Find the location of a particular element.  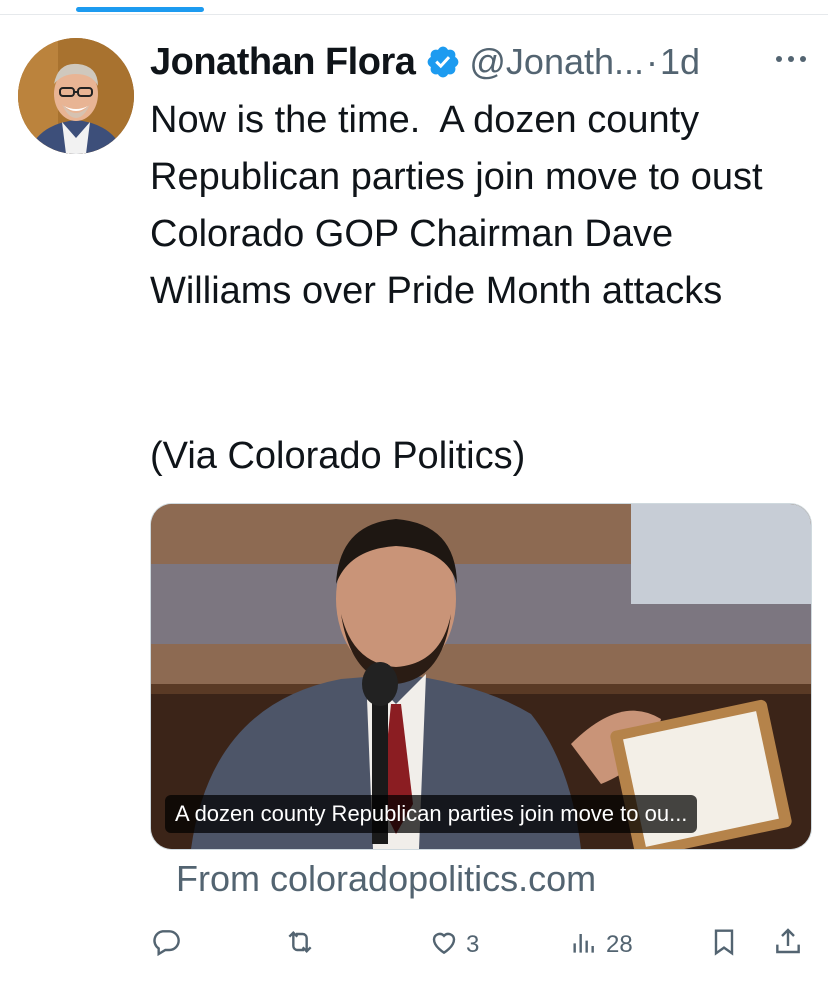

views-button: 28 is located at coordinates (600, 945).